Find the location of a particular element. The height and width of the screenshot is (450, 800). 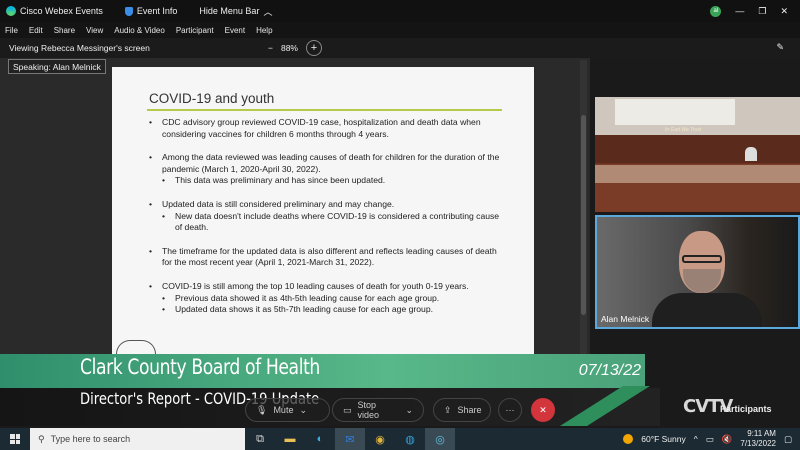

file-explorer-icon: ▬ is located at coordinates (290, 439).